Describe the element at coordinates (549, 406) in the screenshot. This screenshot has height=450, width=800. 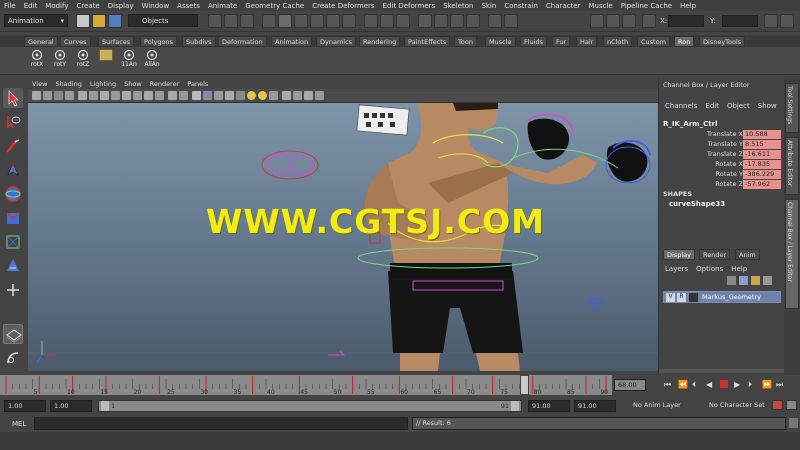
I see `playback-end-field: 91.00` at that location.